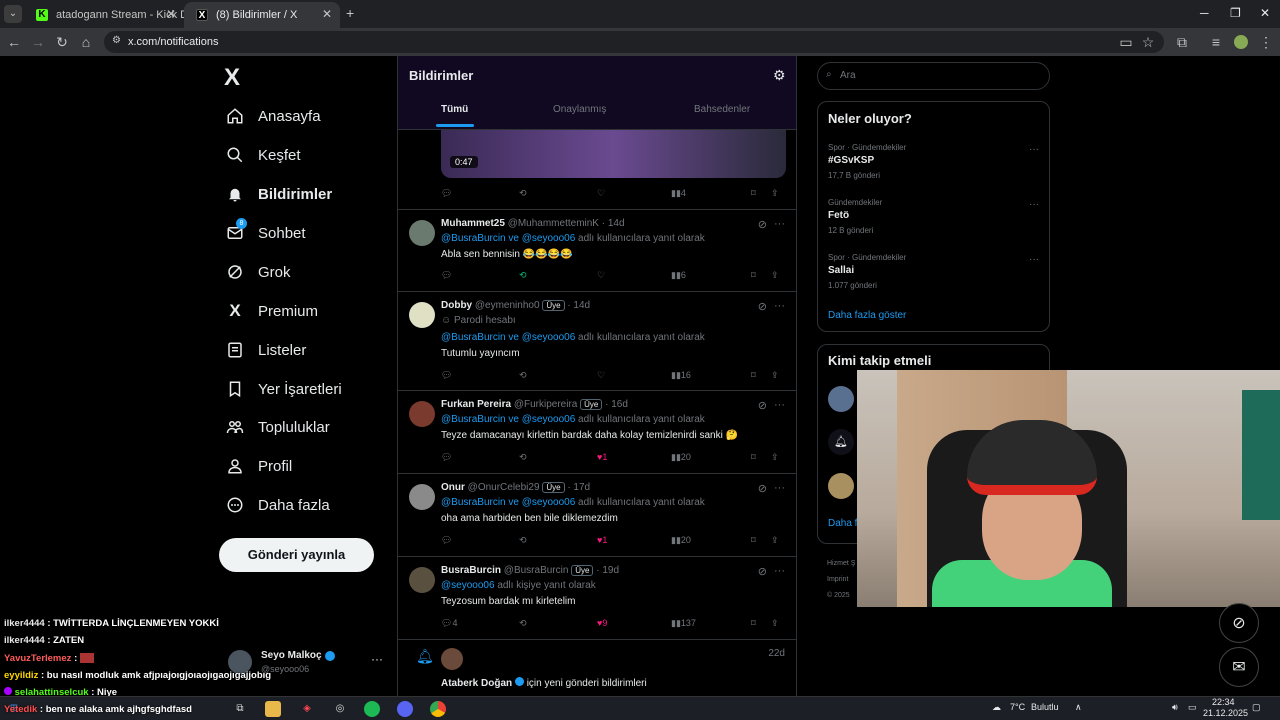 The image size is (1280, 720). Describe the element at coordinates (602, 623) in the screenshot. I see `like-icon: ♥ 9` at that location.